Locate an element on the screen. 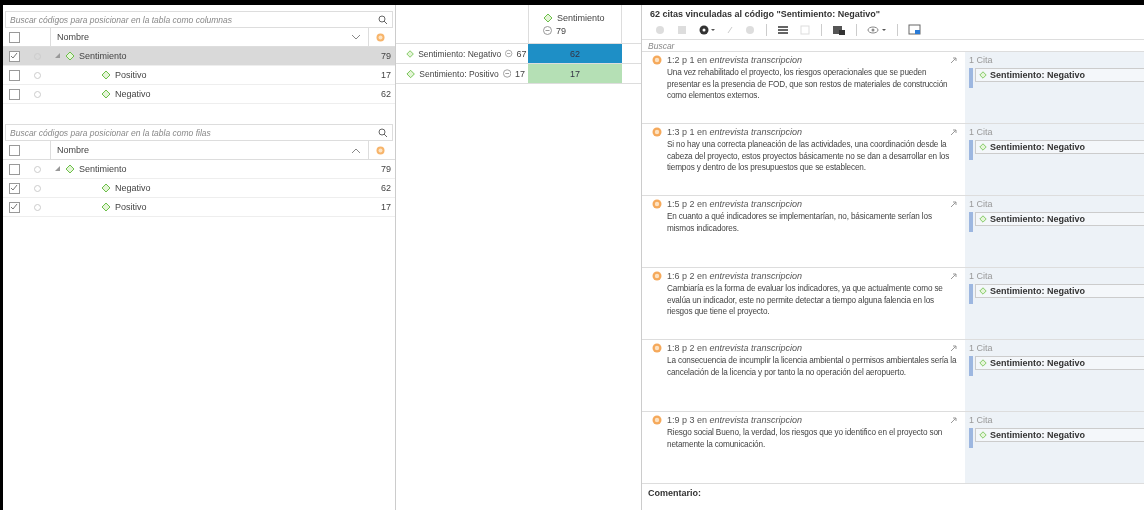 This screenshot has height=510, width=1144. quote-text: Riesgo social Bueno, la verdad, los riesgos que yo identifico en el proyecto son netamente la comunicación. is located at coordinates (805, 438).